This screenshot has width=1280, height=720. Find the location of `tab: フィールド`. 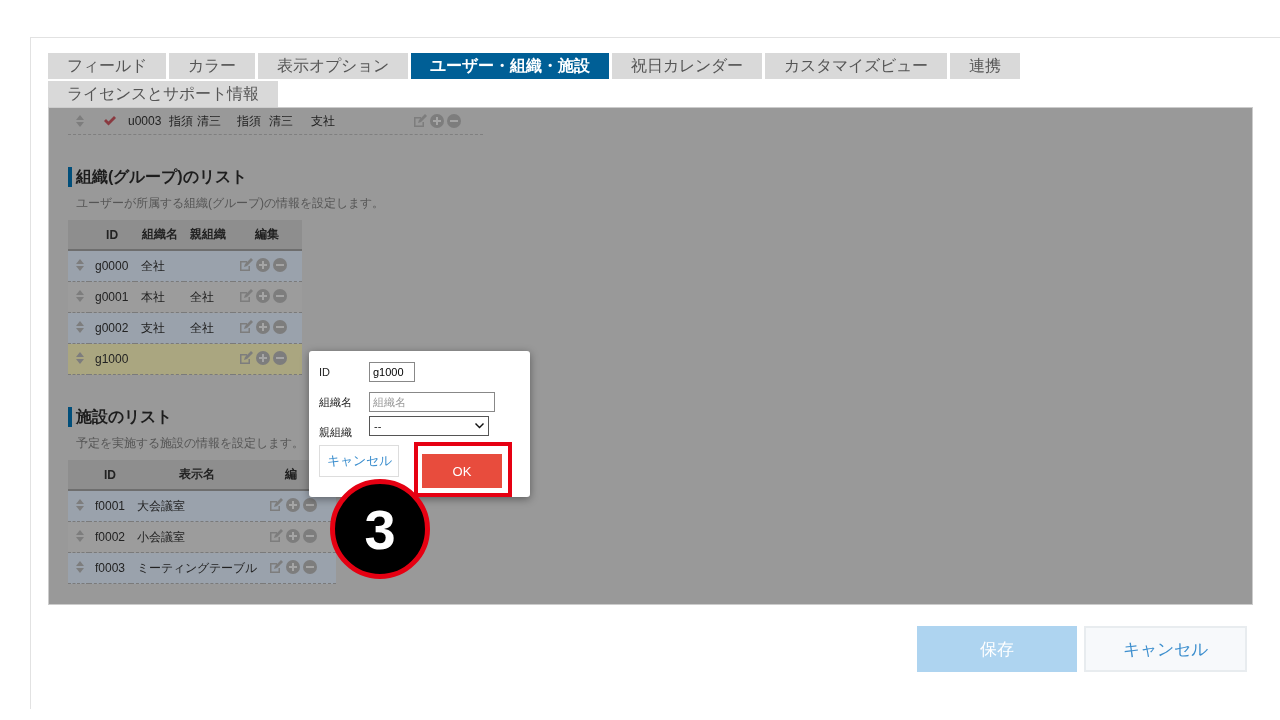

tab: フィールド is located at coordinates (107, 66).